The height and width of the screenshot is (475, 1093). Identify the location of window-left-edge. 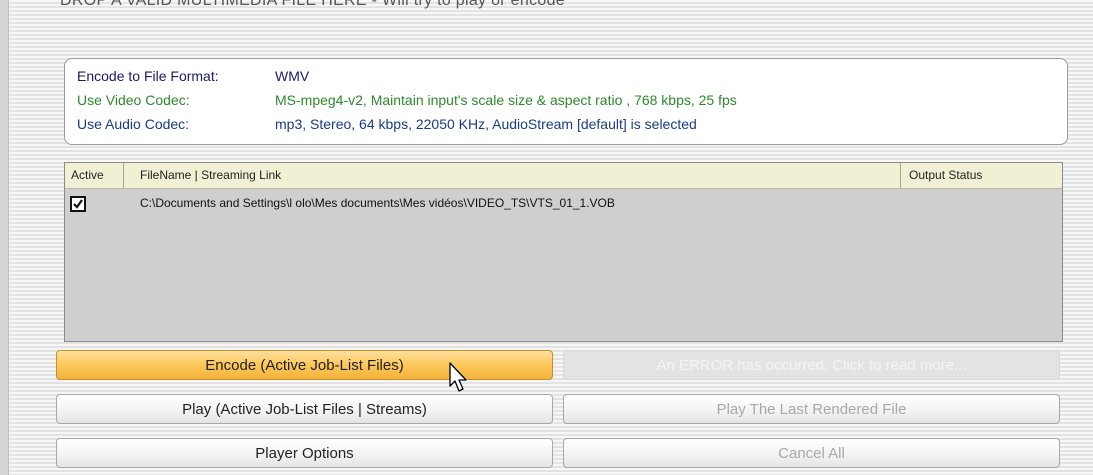
(4, 237).